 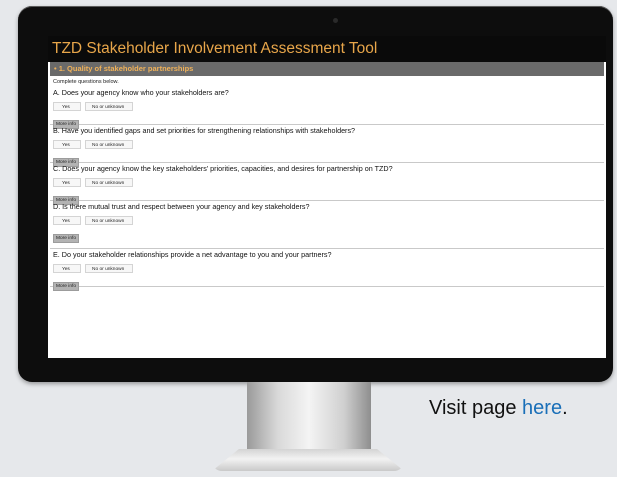 I want to click on instructions-text: Complete questions below., so click(x=86, y=82).